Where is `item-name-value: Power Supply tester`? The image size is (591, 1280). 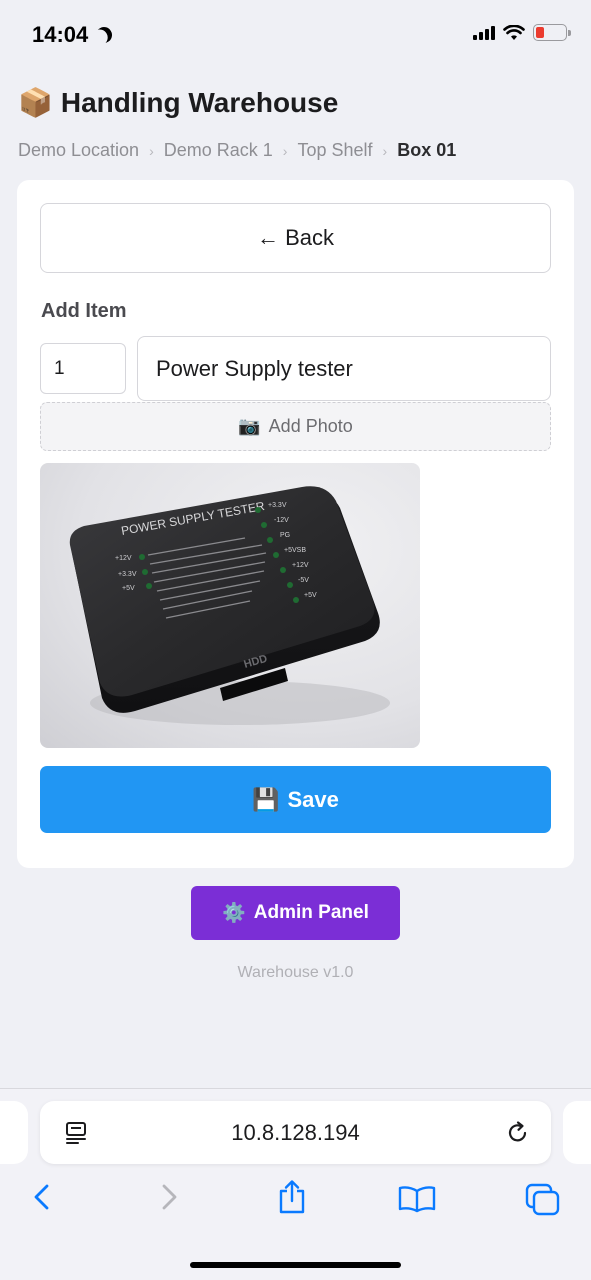 item-name-value: Power Supply tester is located at coordinates (254, 368).